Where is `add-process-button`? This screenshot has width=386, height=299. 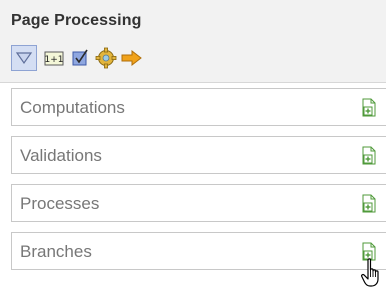
add-process-button is located at coordinates (369, 204).